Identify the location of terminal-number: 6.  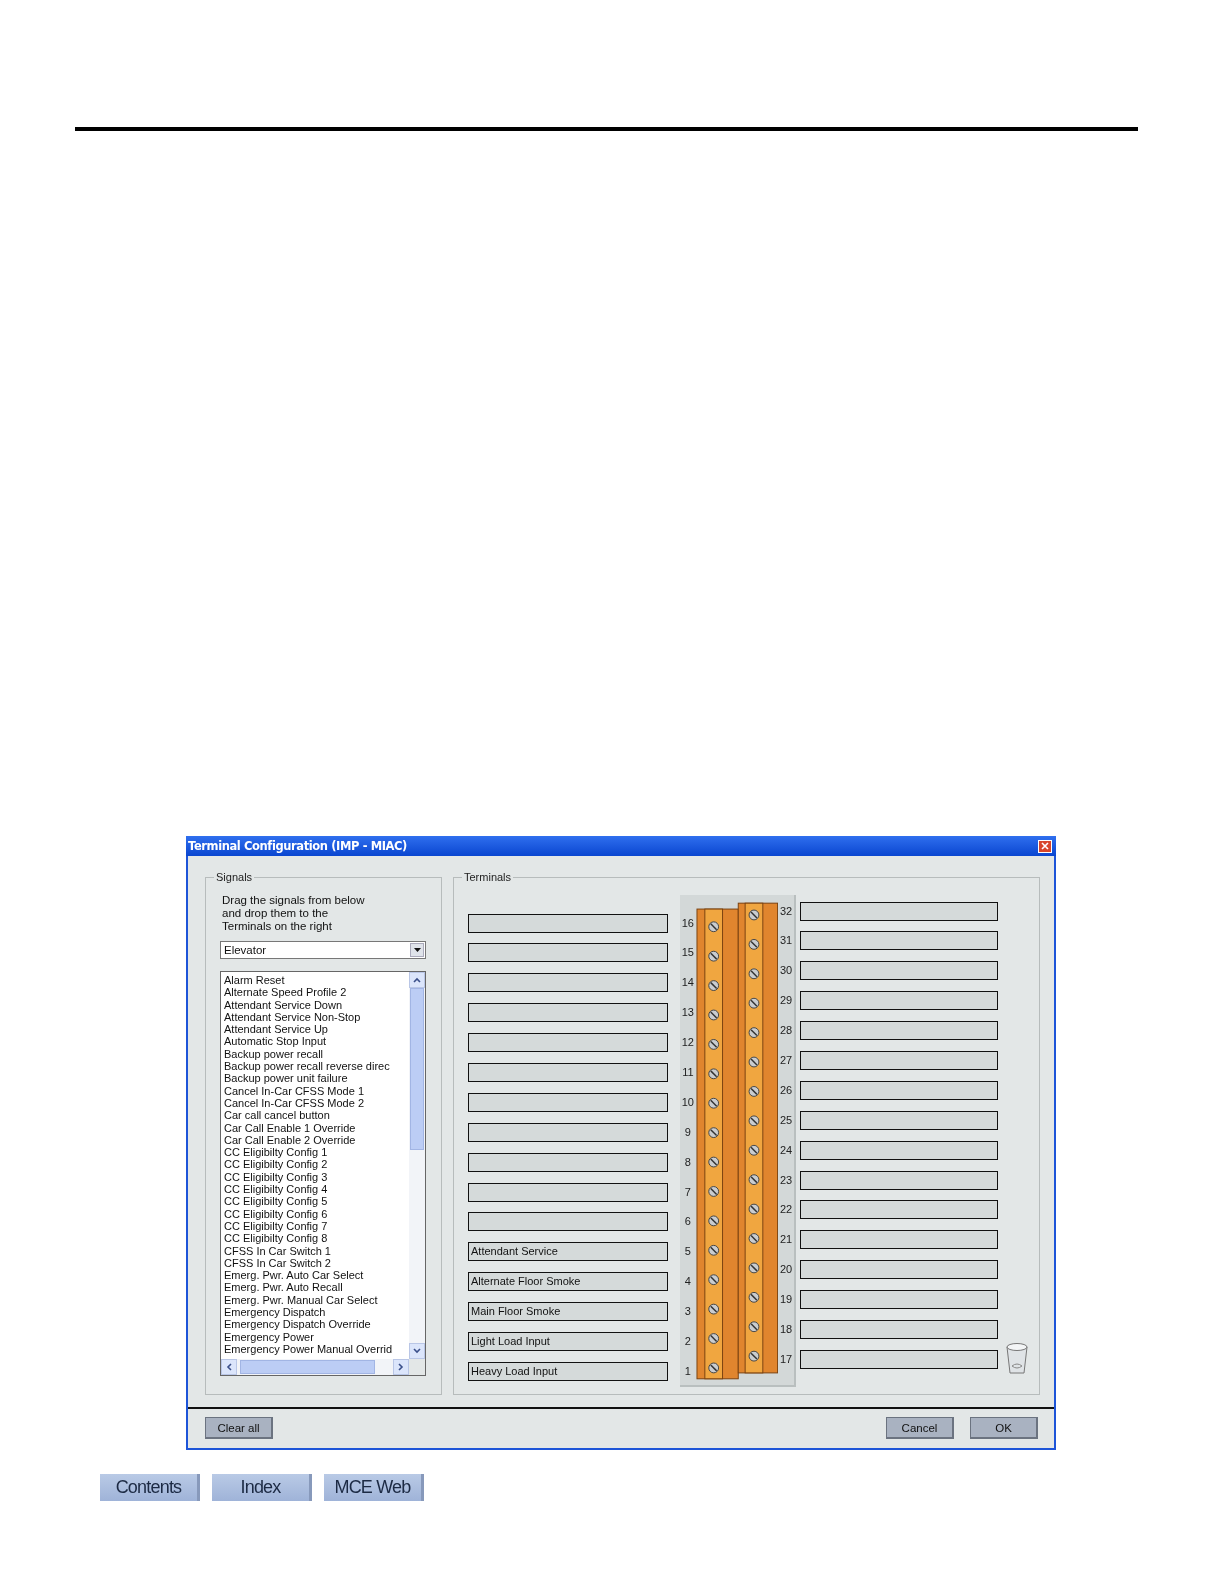
(687, 1222).